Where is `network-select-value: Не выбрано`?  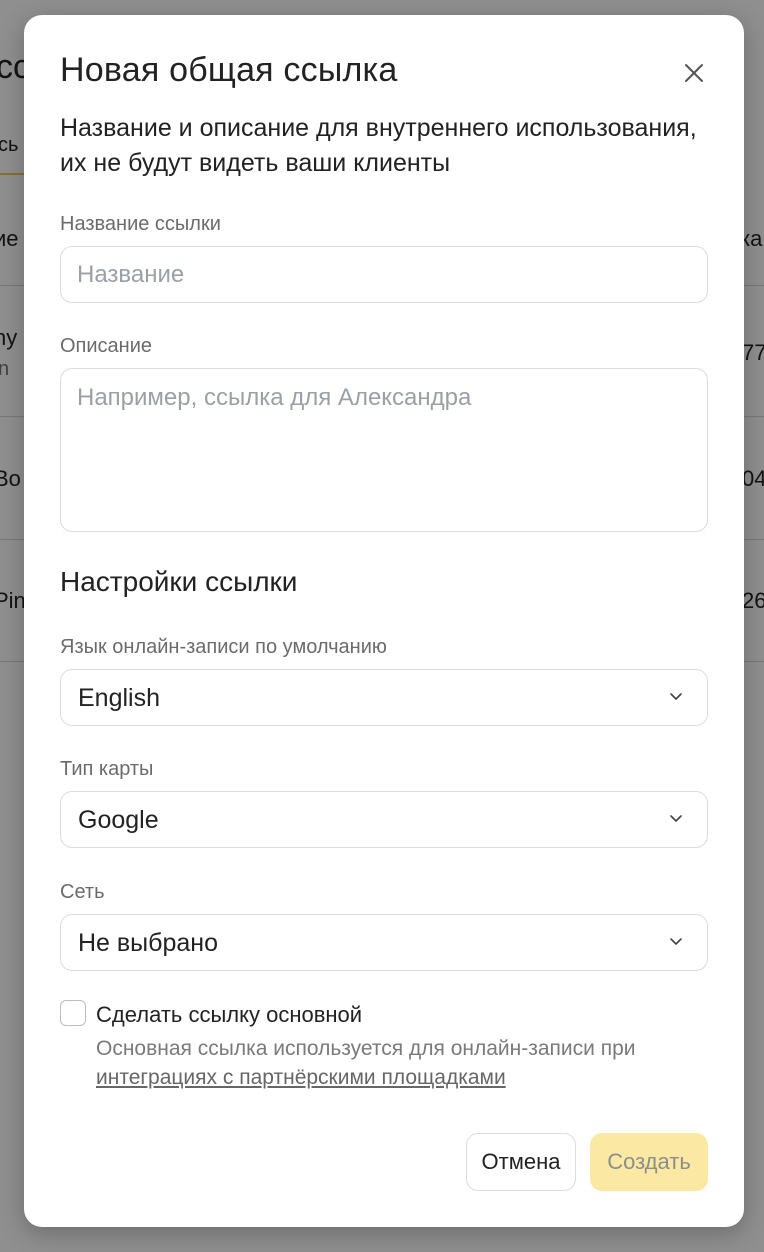 network-select-value: Не выбрано is located at coordinates (148, 943).